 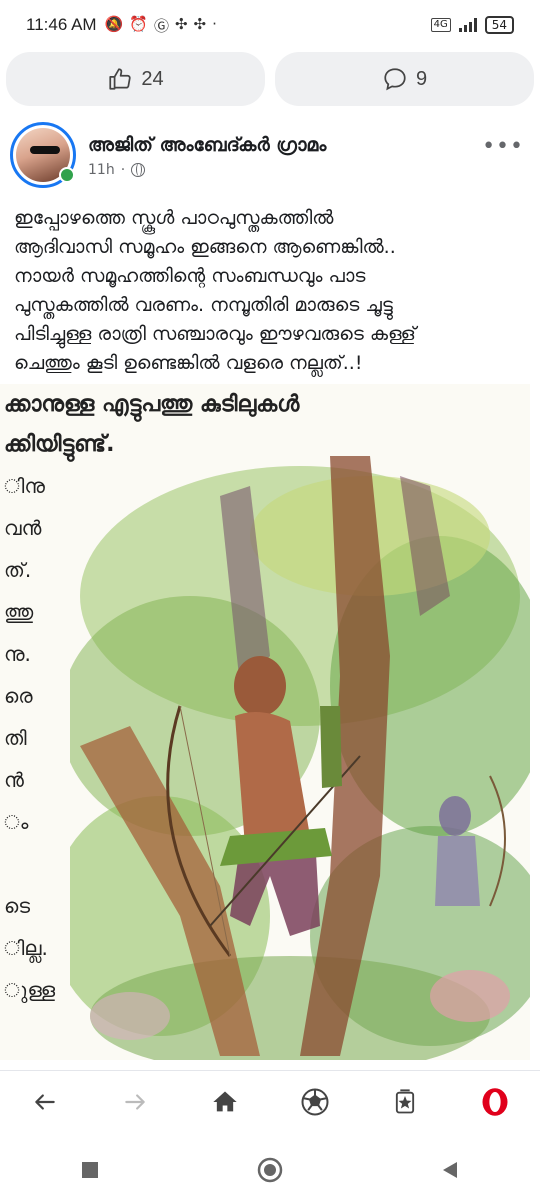 I want to click on image-fragment: ം, so click(x=16, y=822).